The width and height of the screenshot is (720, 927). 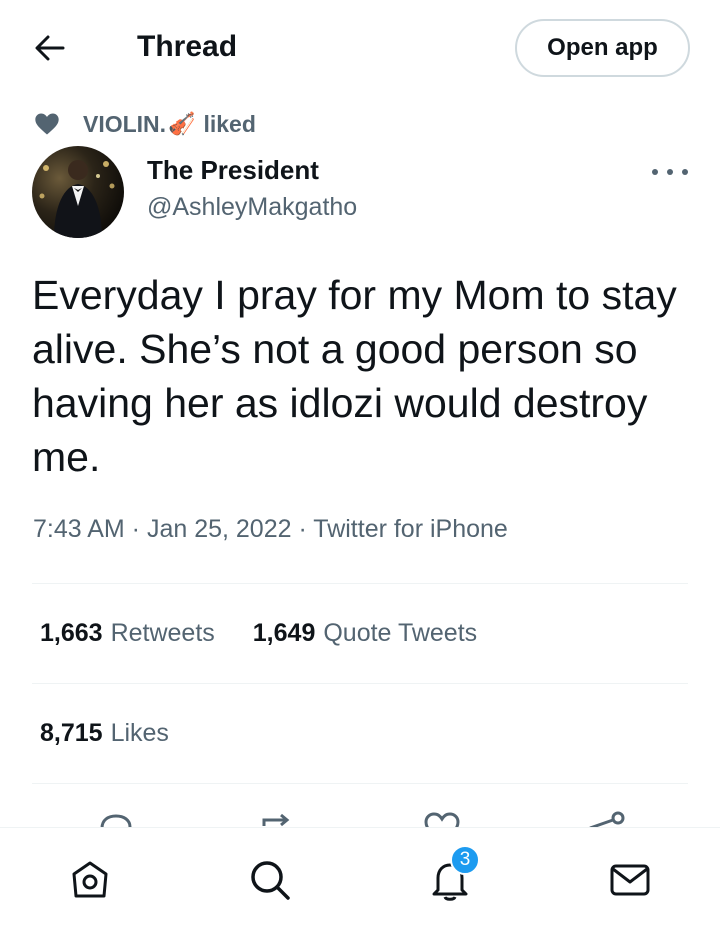 I want to click on nav-search, so click(x=270, y=880).